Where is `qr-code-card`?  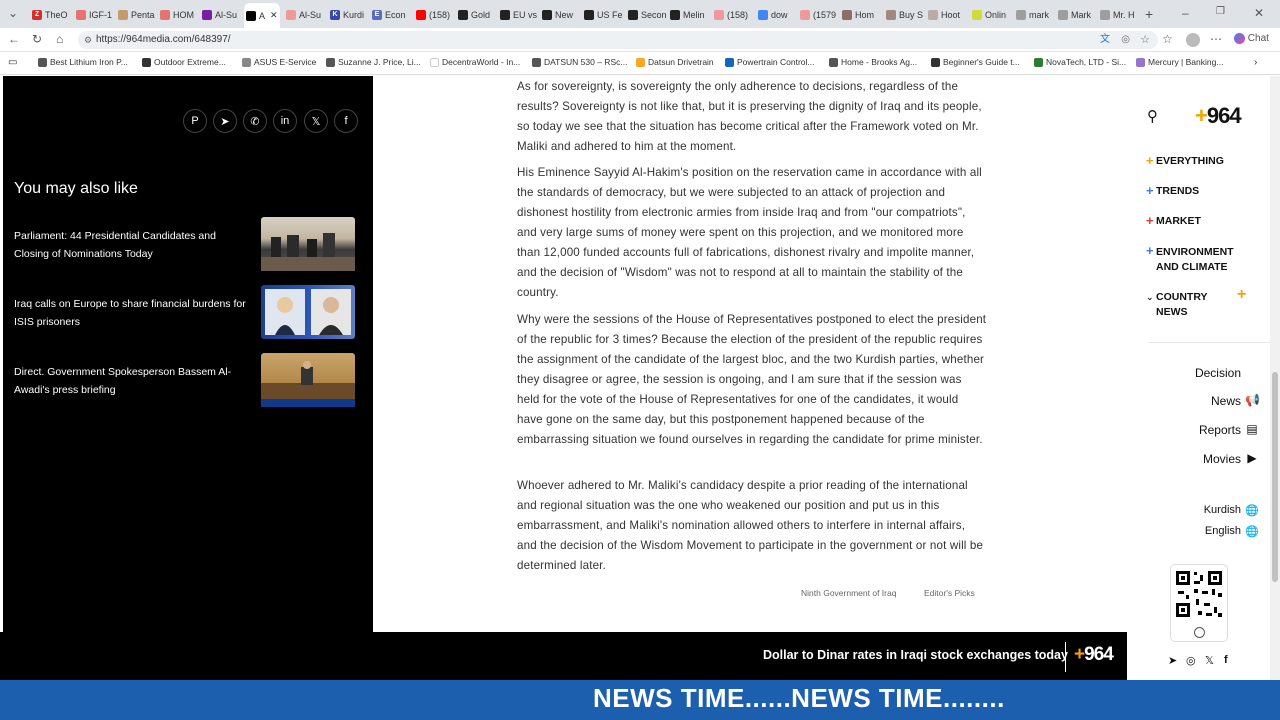 qr-code-card is located at coordinates (1199, 603).